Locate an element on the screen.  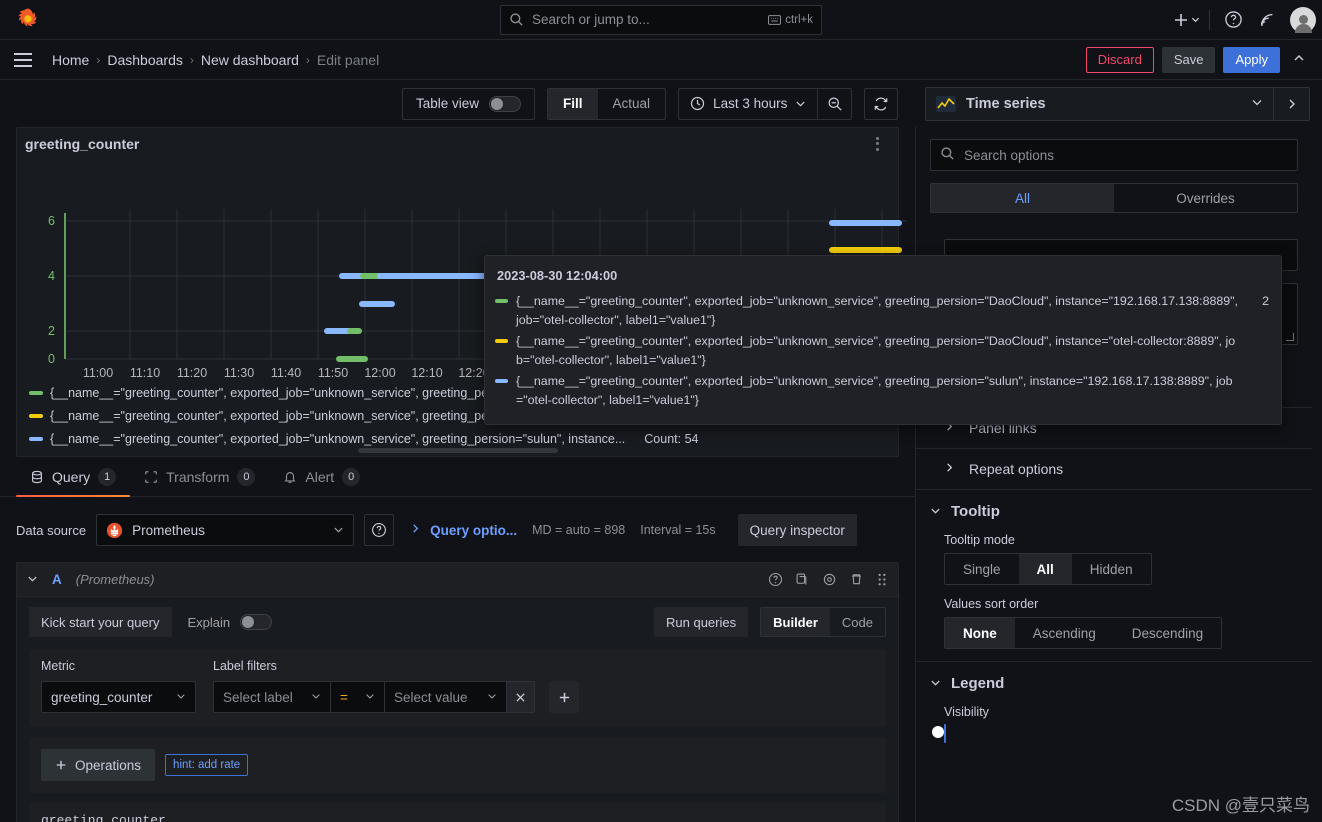
kick-start-query-button: Kick start your query is located at coordinates (100, 622).